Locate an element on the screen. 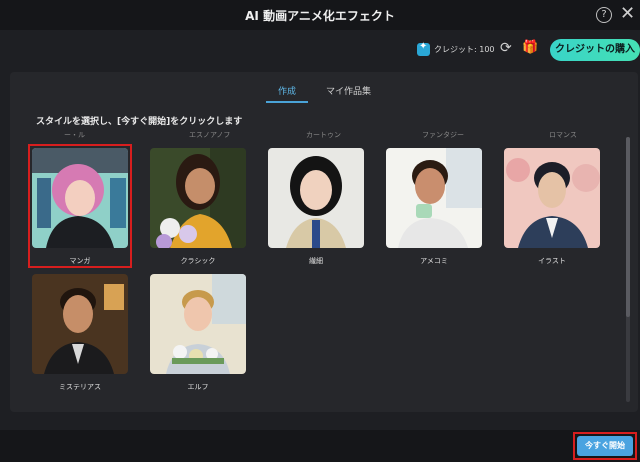 The image size is (640, 462). style-label: エルフ is located at coordinates (198, 387).